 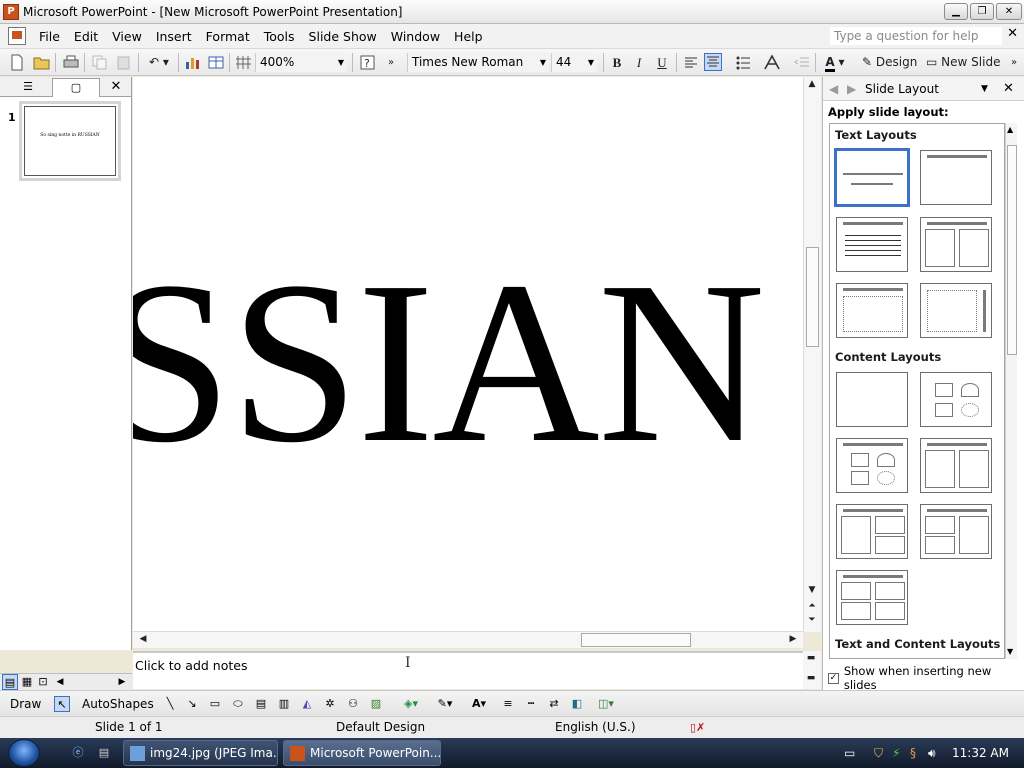 I want to click on paste-icon, so click(x=123, y=62).